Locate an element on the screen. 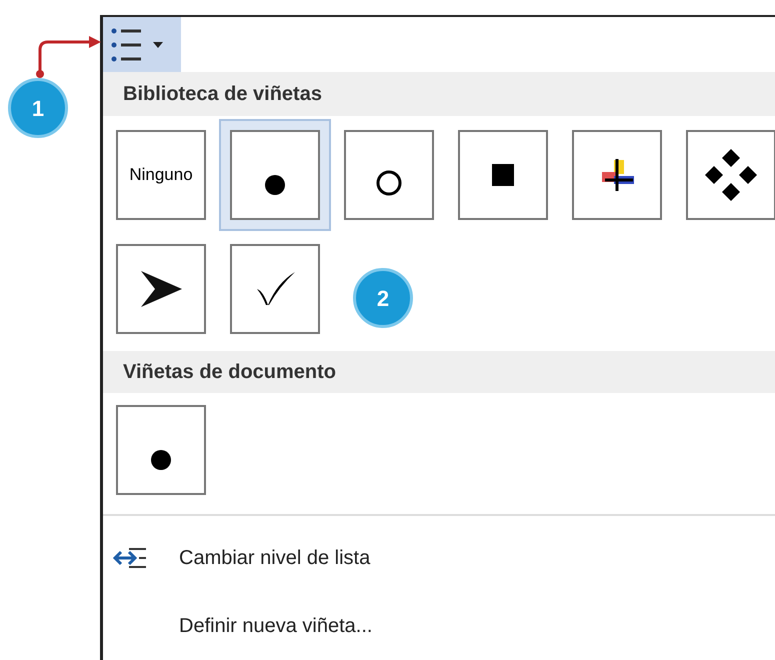 This screenshot has width=775, height=660. callout-arrow is located at coordinates (68, 56).